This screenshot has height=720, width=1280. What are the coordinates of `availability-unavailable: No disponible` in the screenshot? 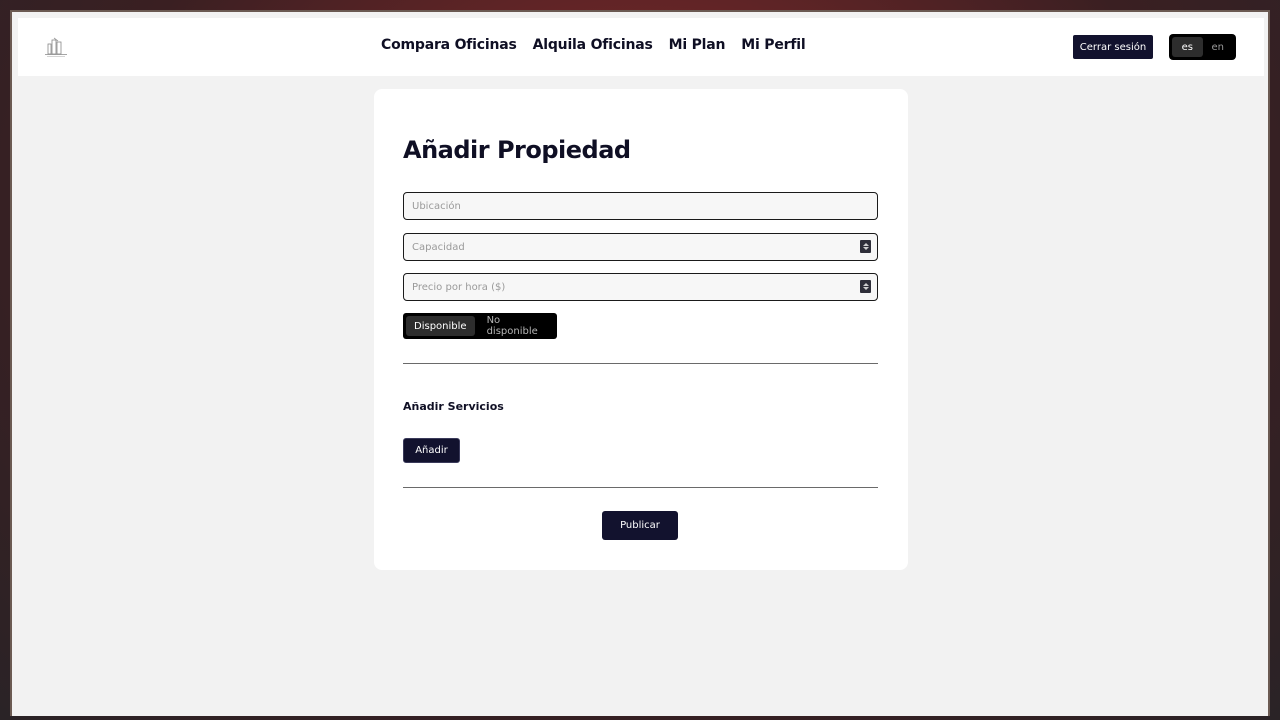 It's located at (516, 326).